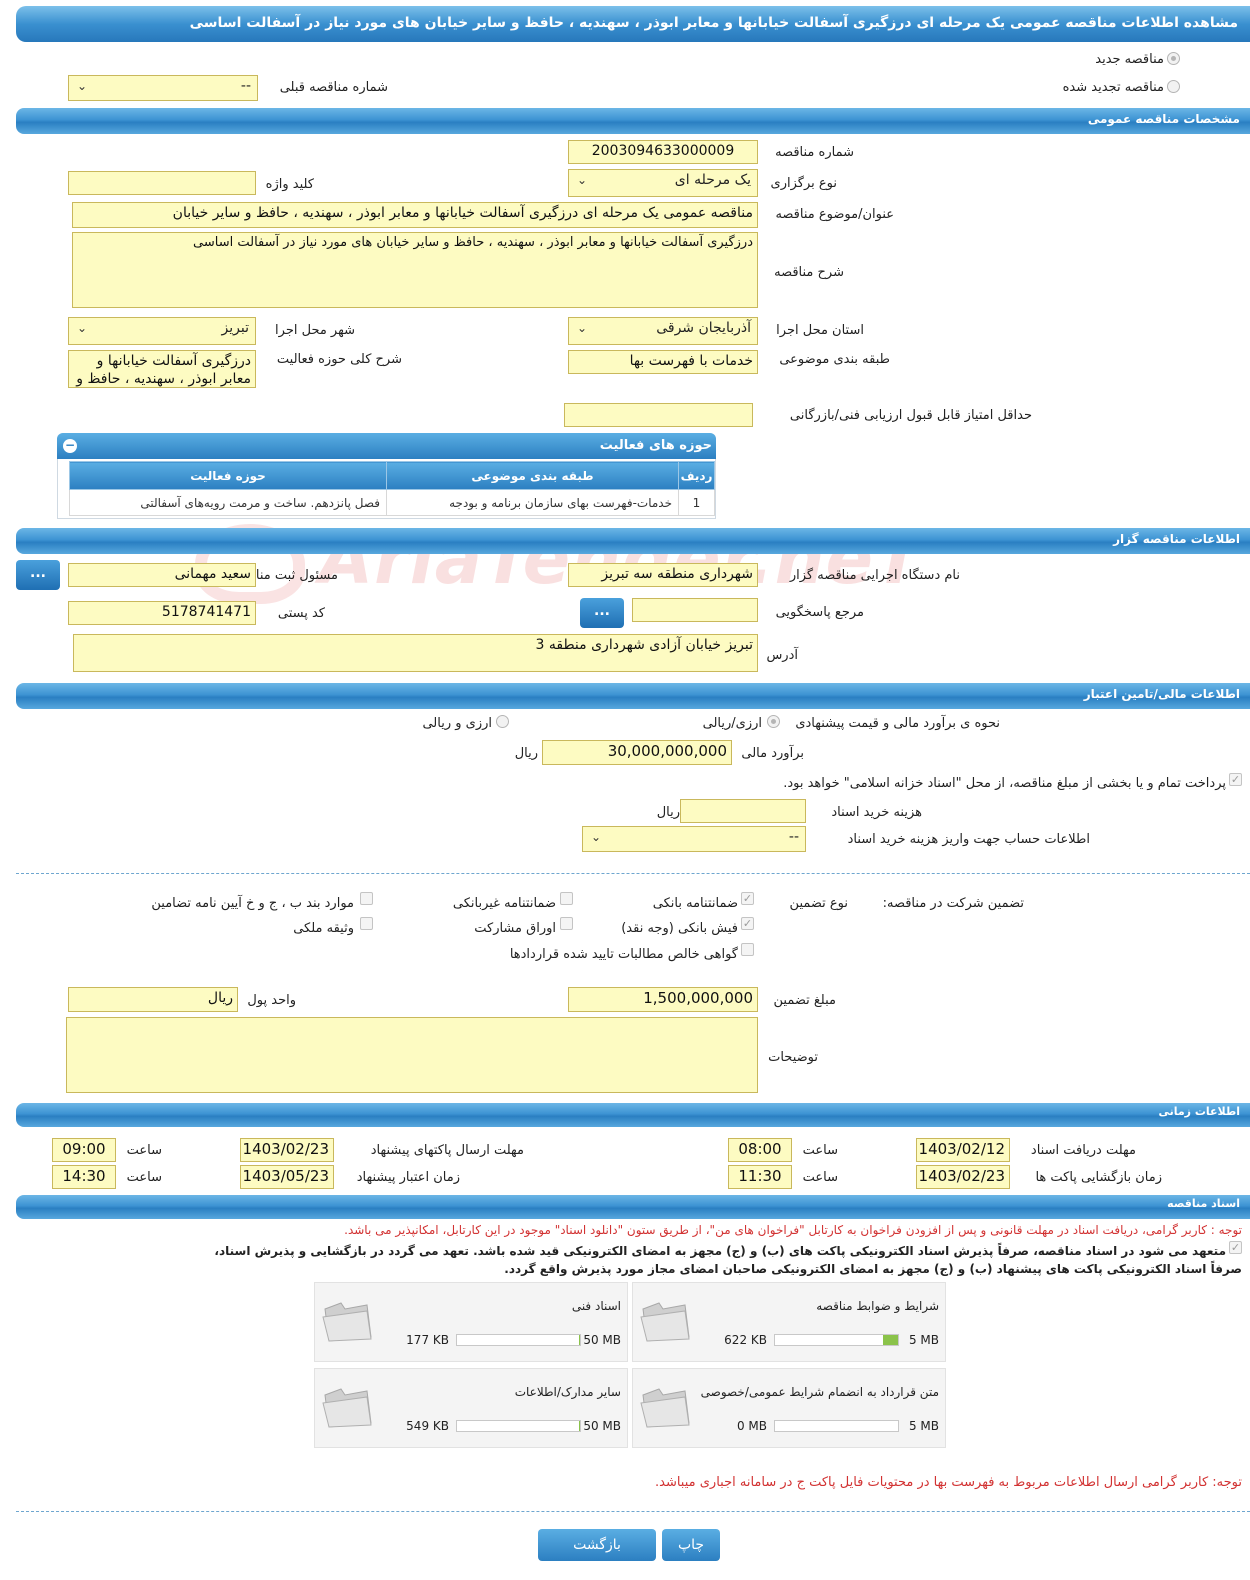 The image size is (1250, 1580). Describe the element at coordinates (694, 839) in the screenshot. I see `account-select: -- ⌄` at that location.